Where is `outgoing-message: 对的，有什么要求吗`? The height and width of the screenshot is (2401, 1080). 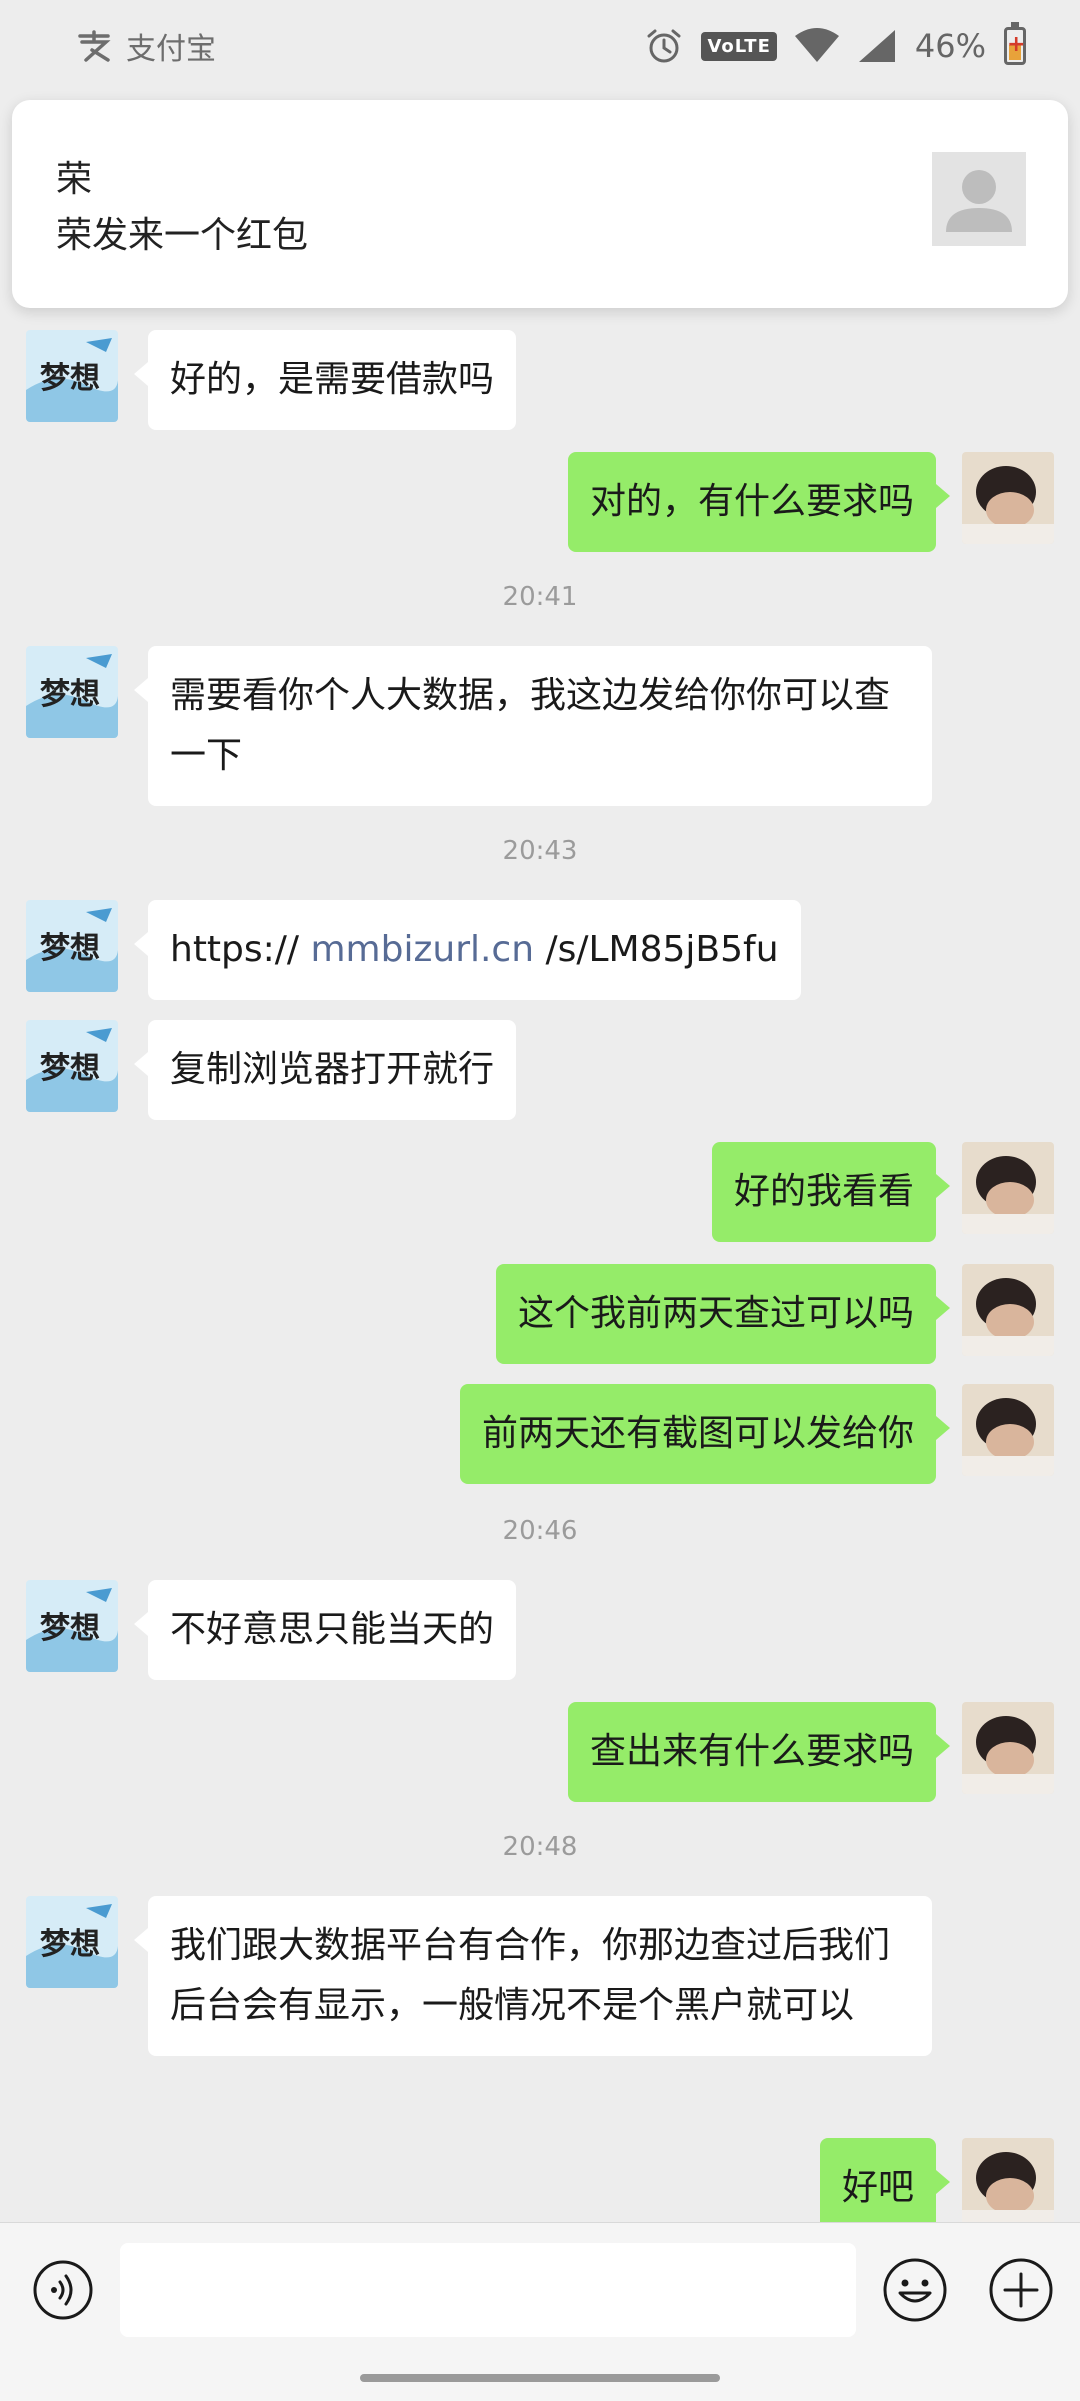
outgoing-message: 对的，有什么要求吗 is located at coordinates (759, 502).